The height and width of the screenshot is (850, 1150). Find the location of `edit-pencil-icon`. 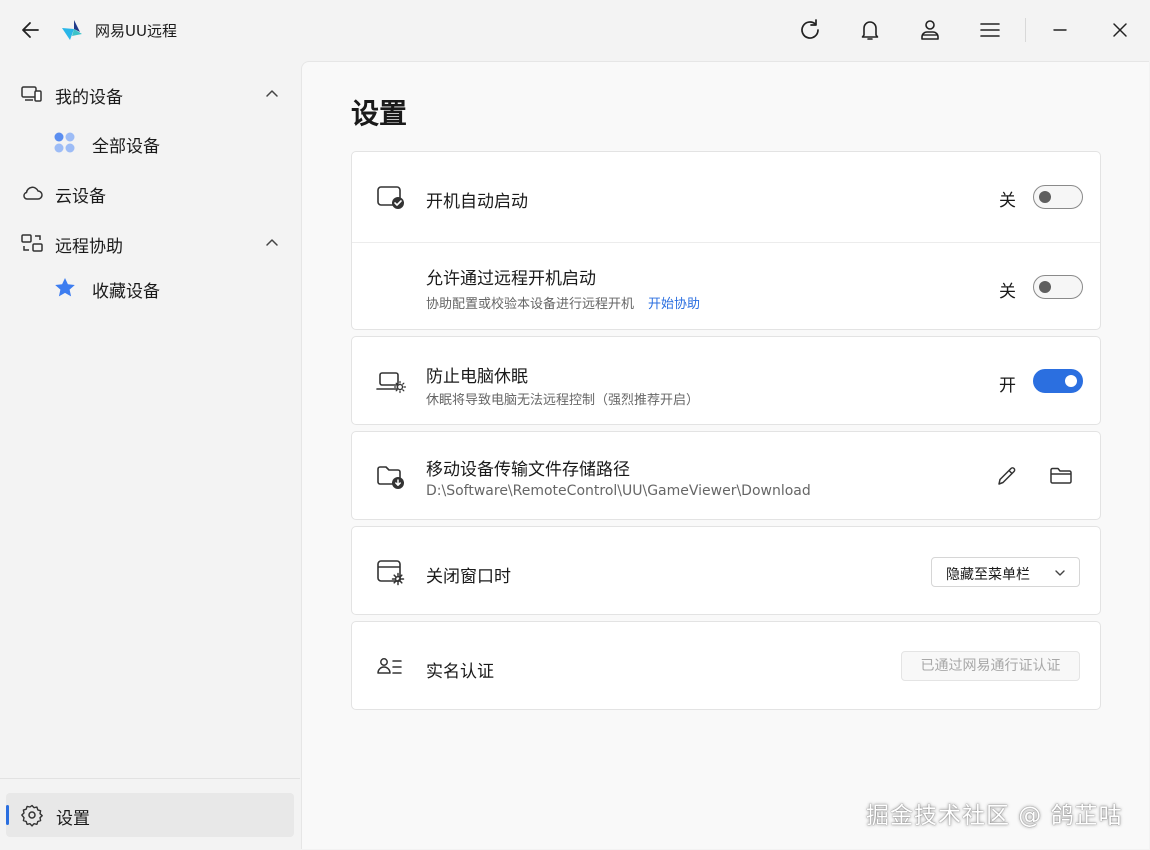

edit-pencil-icon is located at coordinates (1007, 476).